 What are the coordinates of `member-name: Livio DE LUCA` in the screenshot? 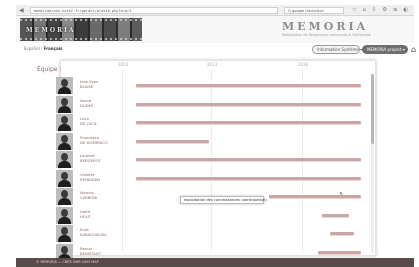 It's located at (88, 121).